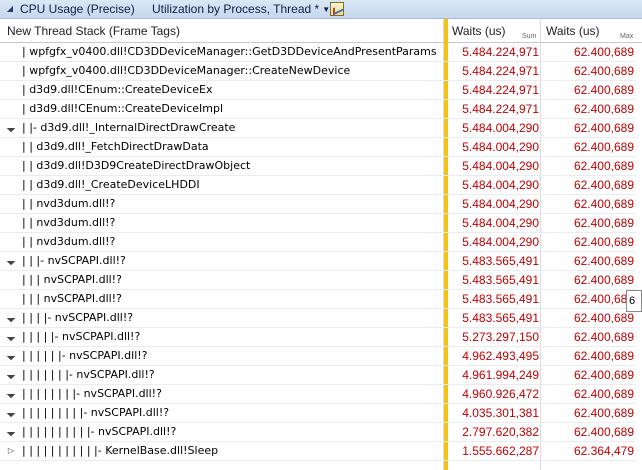 This screenshot has height=470, width=642. I want to click on stack-frame-label: | | d3d9.dll!_CreateDeviceLHDDI, so click(111, 184).